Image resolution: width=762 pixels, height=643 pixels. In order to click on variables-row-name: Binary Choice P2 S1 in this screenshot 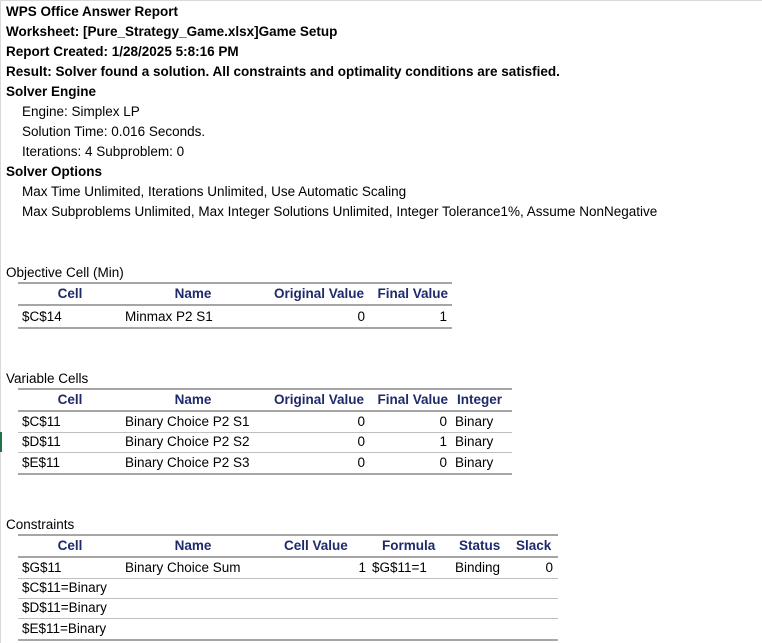, I will do `click(187, 422)`.